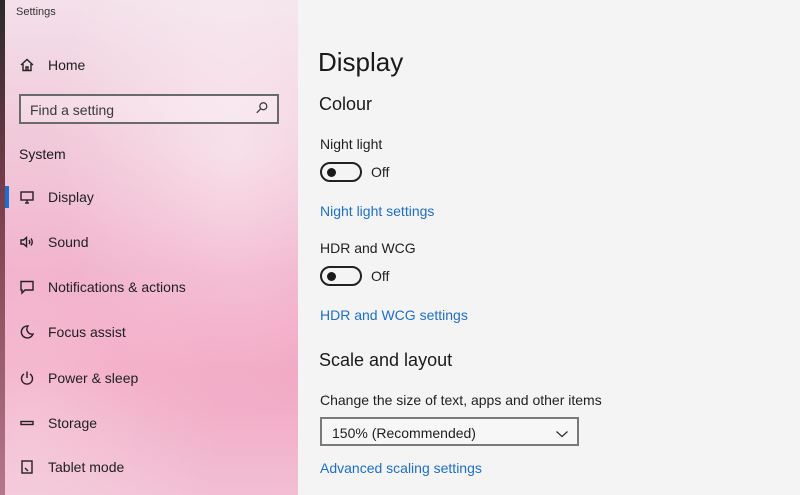 The height and width of the screenshot is (495, 800). Describe the element at coordinates (404, 433) in the screenshot. I see `scale-dropdown-value: 150% (Recommended)` at that location.